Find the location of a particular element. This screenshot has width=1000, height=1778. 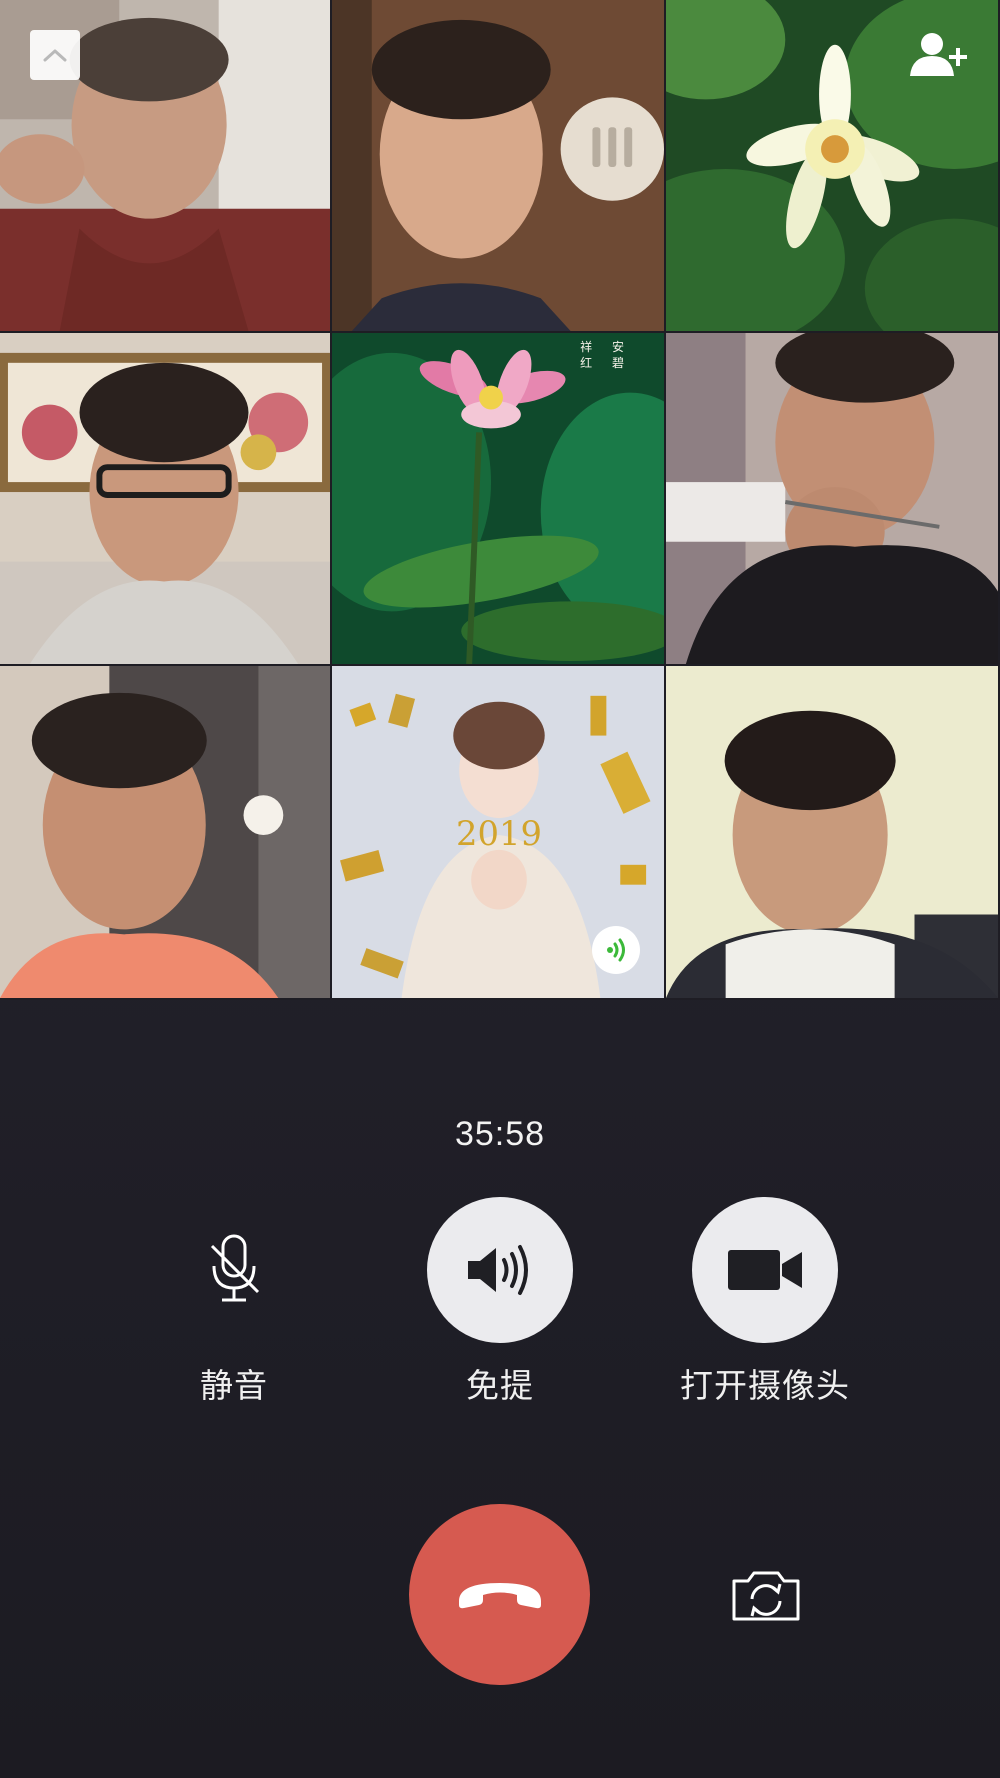

speaker-label: 免提 is located at coordinates (500, 1385).